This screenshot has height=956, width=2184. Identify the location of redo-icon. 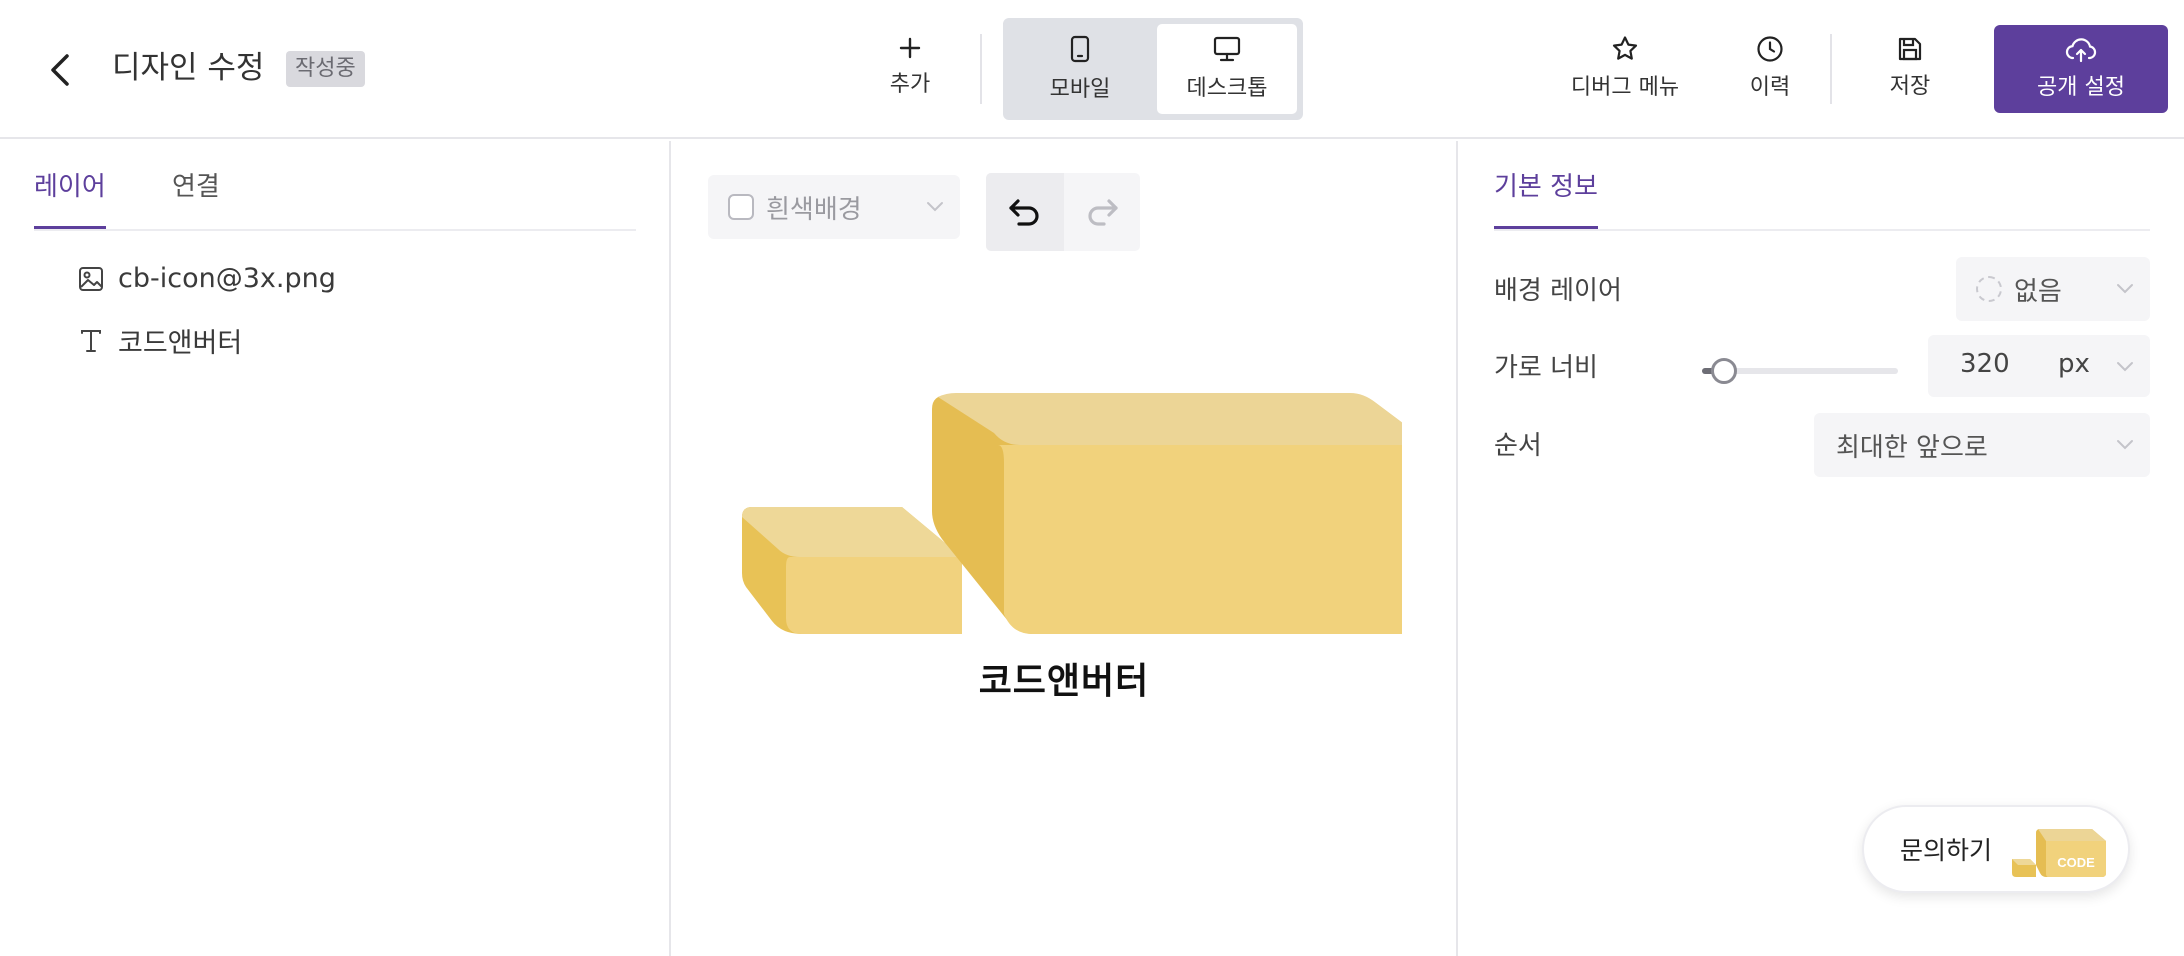
(1103, 212).